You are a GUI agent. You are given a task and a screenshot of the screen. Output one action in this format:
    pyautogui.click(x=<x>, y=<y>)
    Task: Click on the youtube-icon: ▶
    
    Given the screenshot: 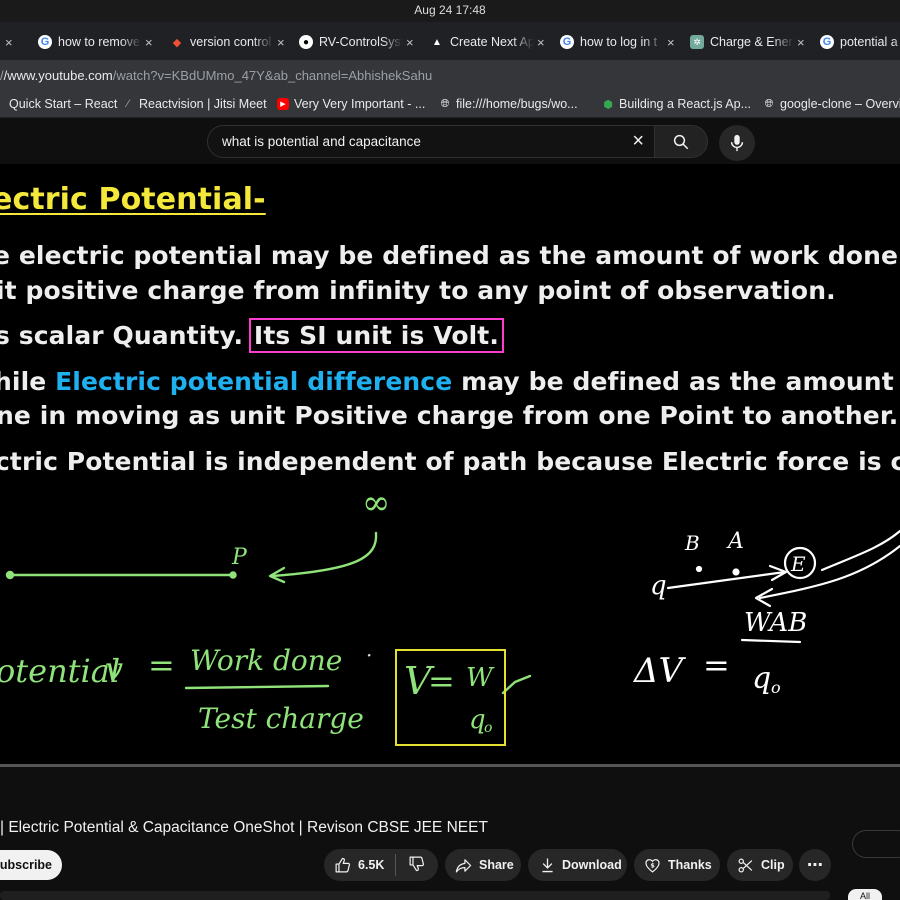 What is the action you would take?
    pyautogui.click(x=283, y=104)
    